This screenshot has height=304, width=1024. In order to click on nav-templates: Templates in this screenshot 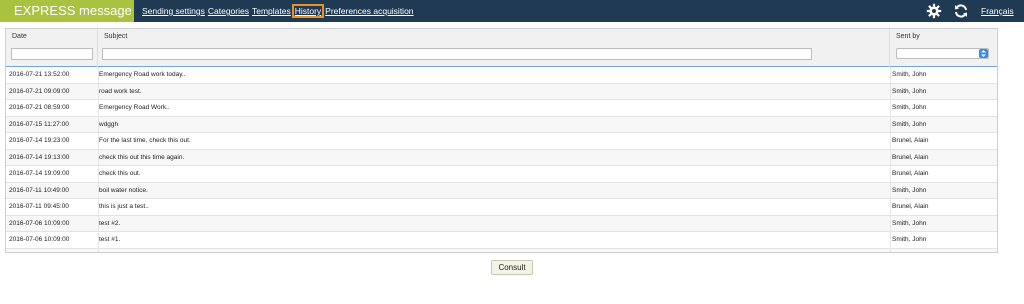, I will do `click(271, 11)`.